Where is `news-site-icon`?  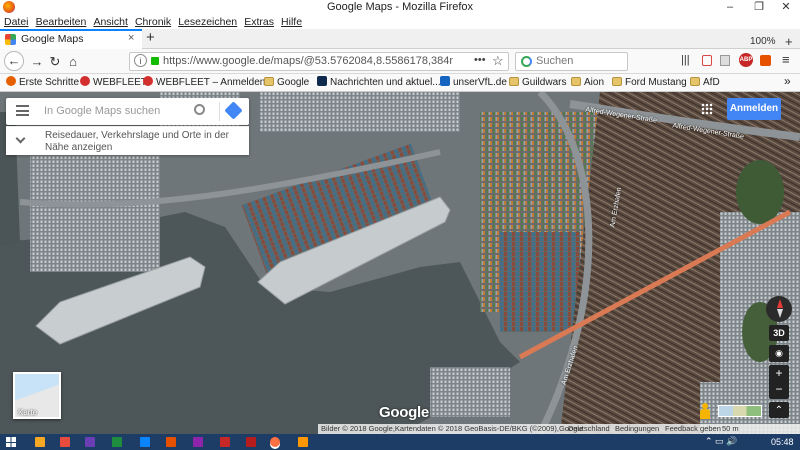 news-site-icon is located at coordinates (322, 81).